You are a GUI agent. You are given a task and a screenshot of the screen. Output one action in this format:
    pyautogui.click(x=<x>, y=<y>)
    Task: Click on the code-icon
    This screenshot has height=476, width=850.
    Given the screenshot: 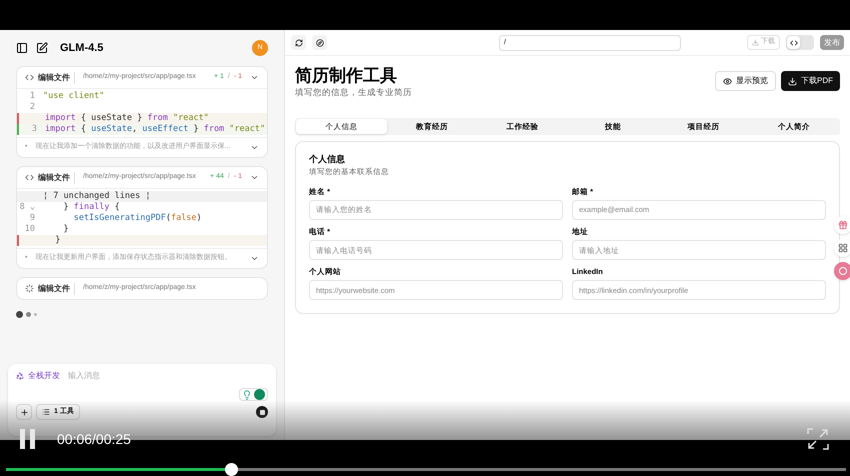 What is the action you would take?
    pyautogui.click(x=794, y=42)
    